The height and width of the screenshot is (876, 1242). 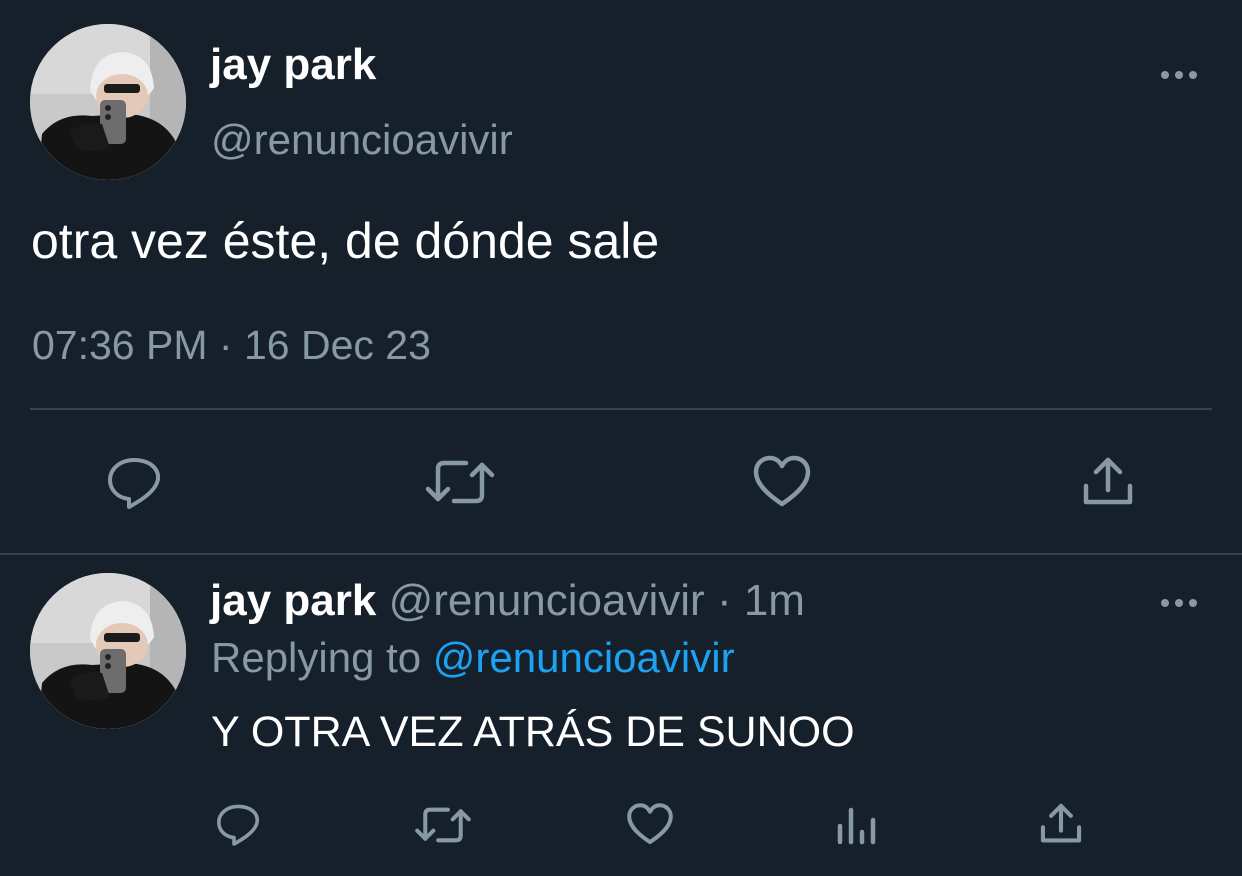 What do you see at coordinates (345, 241) in the screenshot?
I see `tweet-text: otra vez éste, de dónde sale` at bounding box center [345, 241].